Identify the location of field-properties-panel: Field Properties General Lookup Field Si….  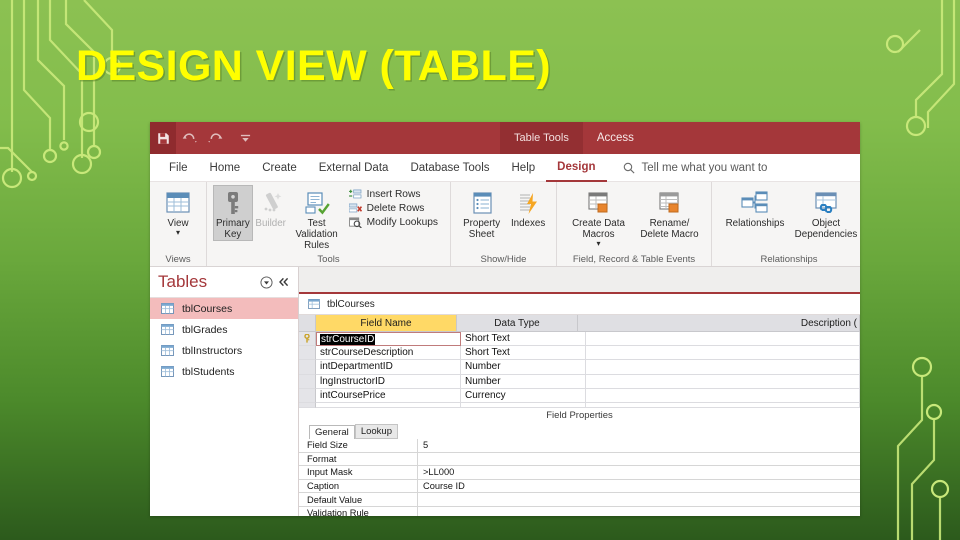
(579, 461).